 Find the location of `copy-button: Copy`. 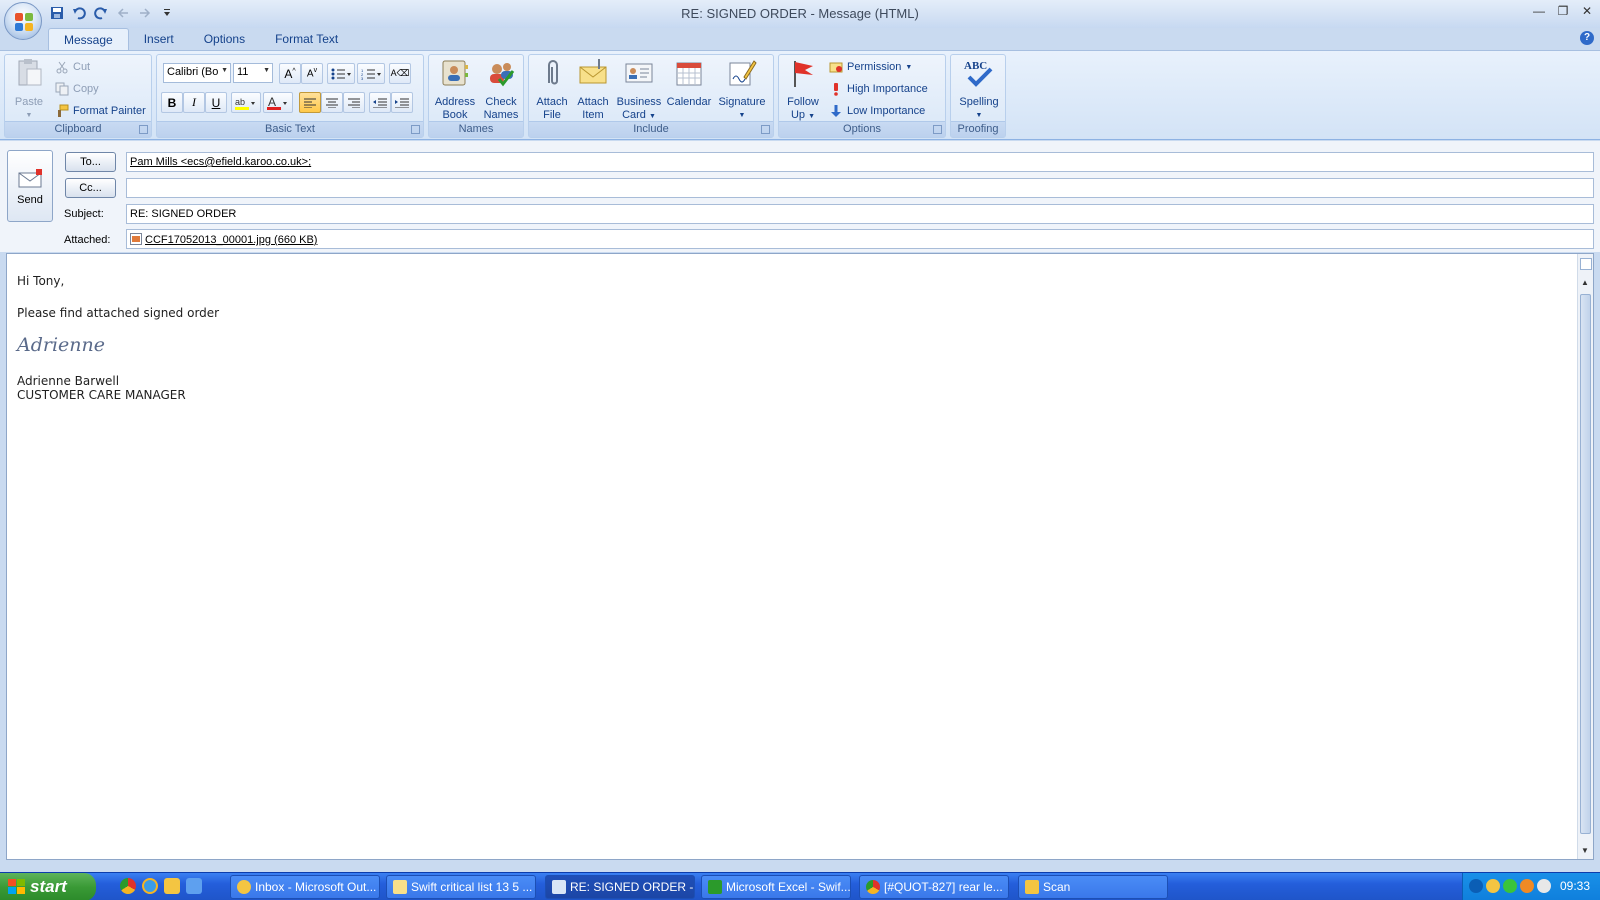

copy-button: Copy is located at coordinates (77, 89).